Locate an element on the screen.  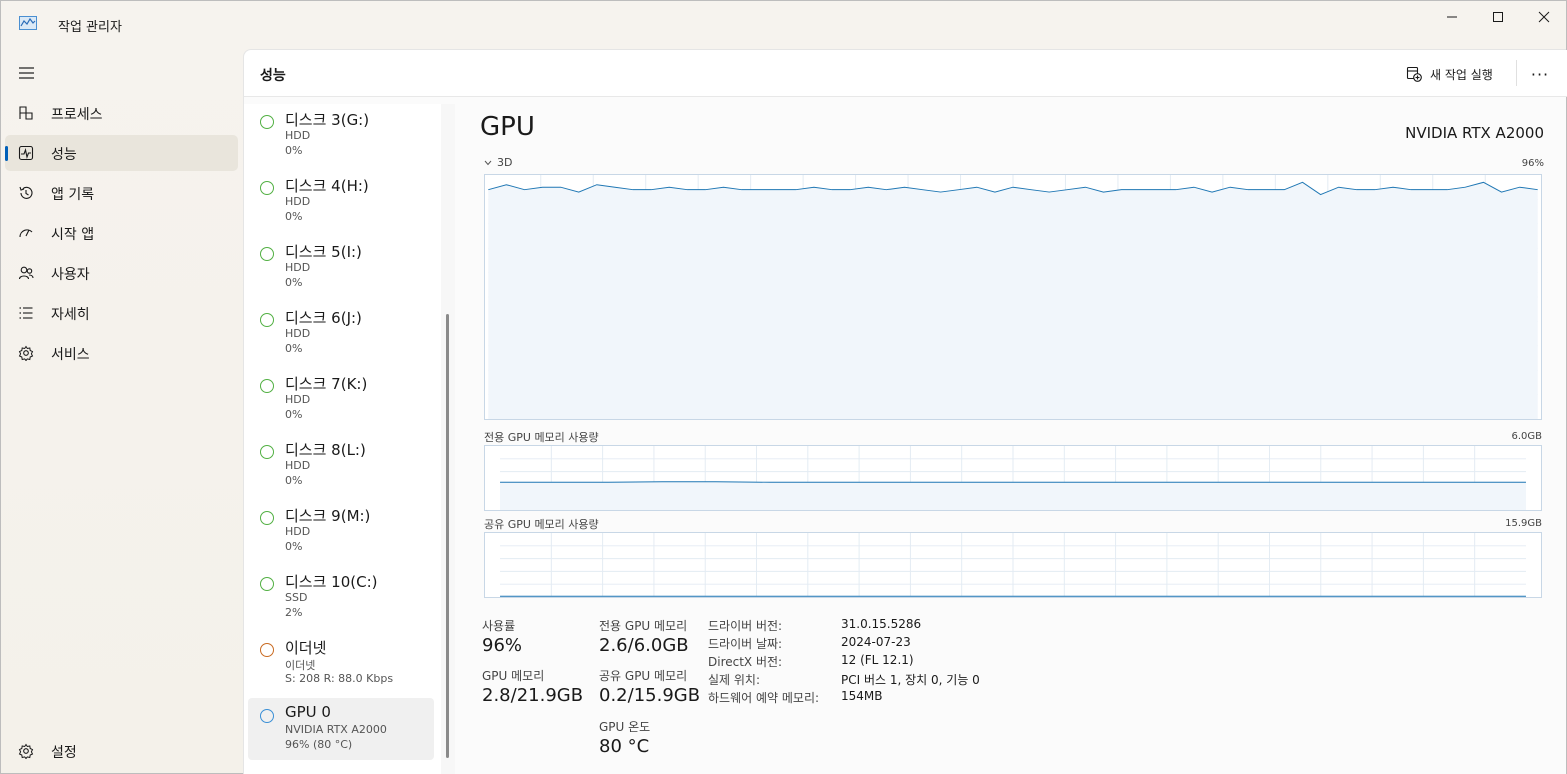
more-options-icon: ··· is located at coordinates (1540, 74).